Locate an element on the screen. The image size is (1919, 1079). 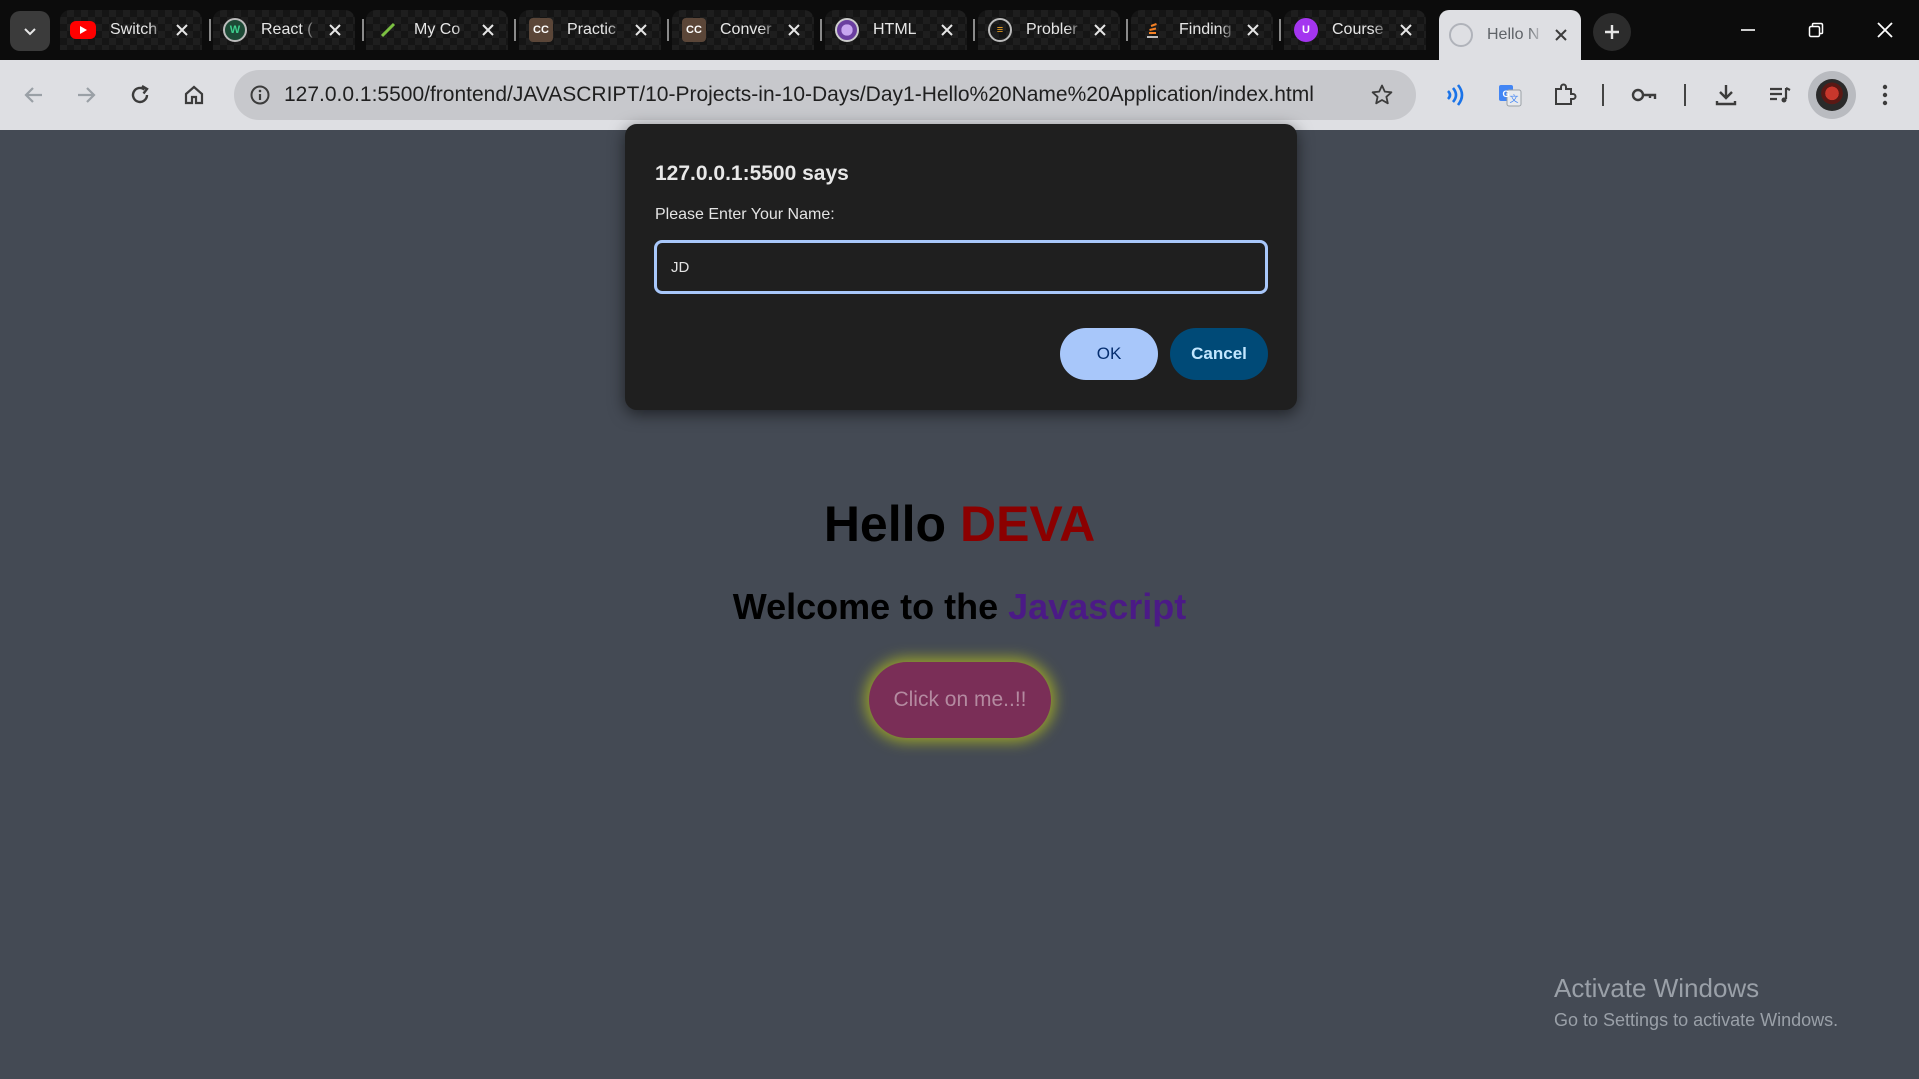
restore-button is located at coordinates (1816, 30).